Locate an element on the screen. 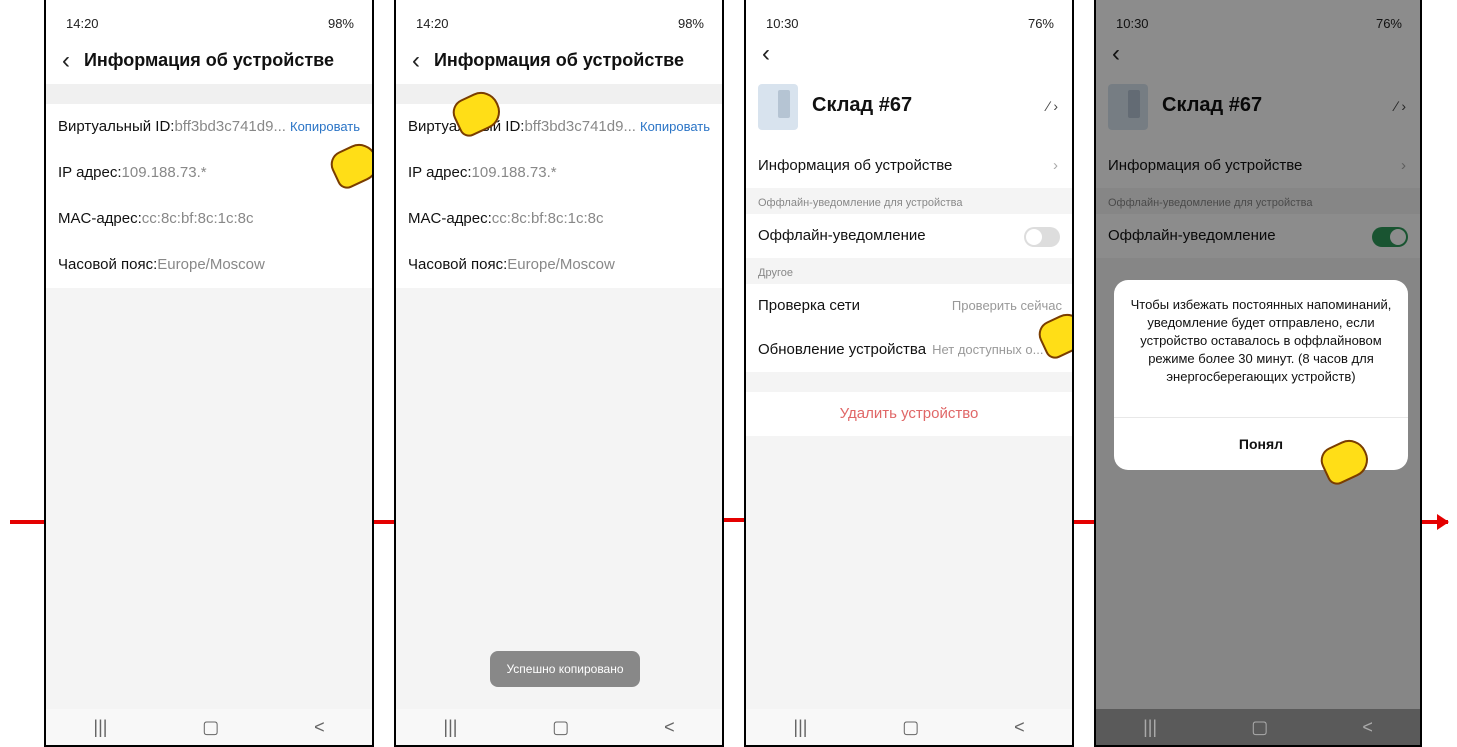  offline-notification-toggle is located at coordinates (1042, 237).